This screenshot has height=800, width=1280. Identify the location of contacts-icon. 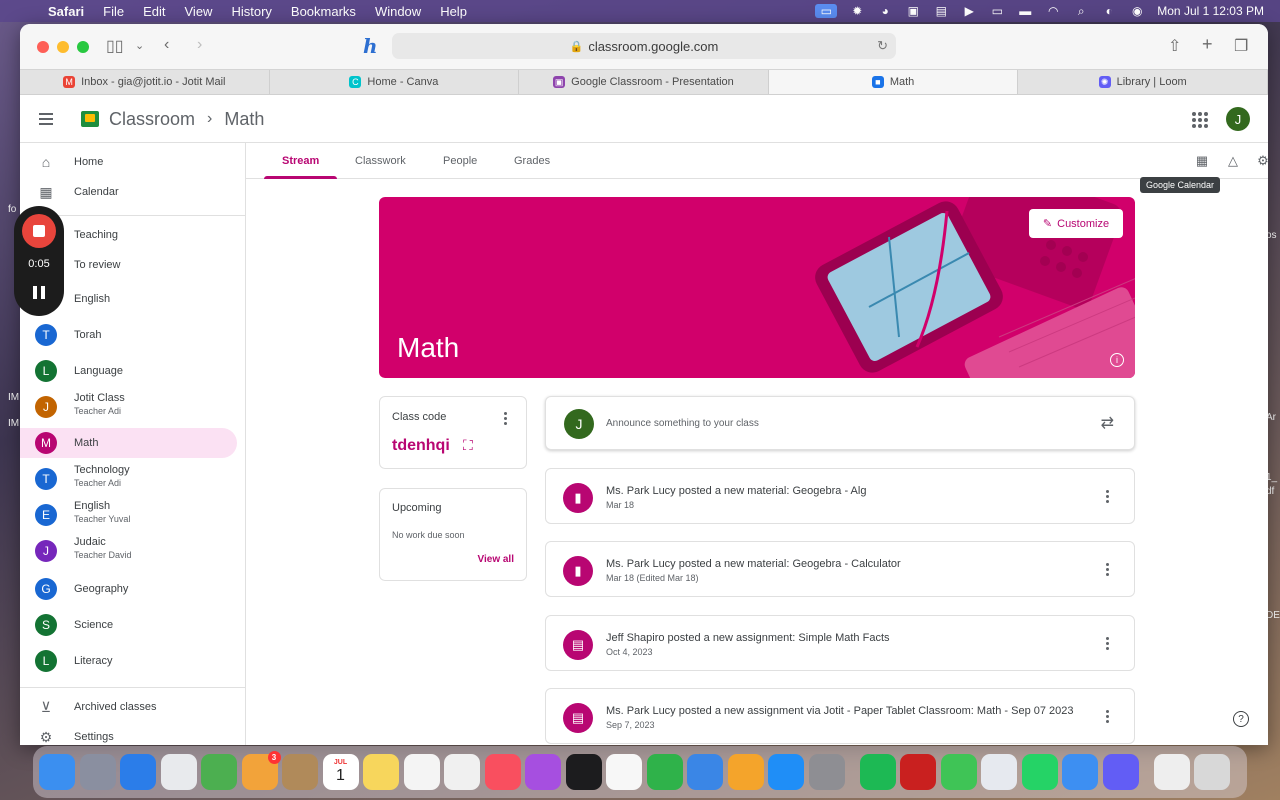
(300, 772).